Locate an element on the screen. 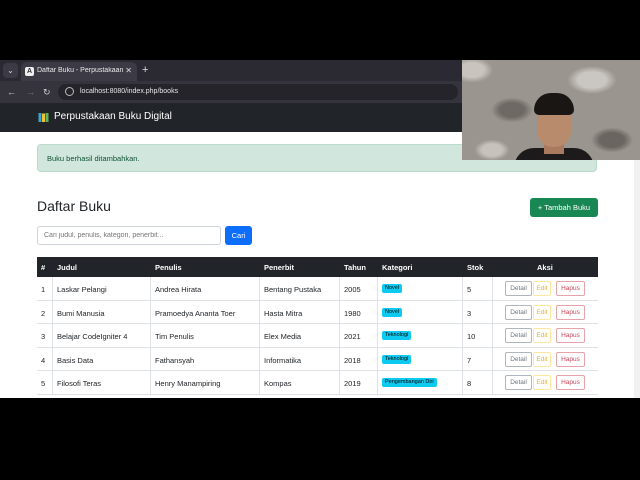  forward-icon: → is located at coordinates (30, 92).